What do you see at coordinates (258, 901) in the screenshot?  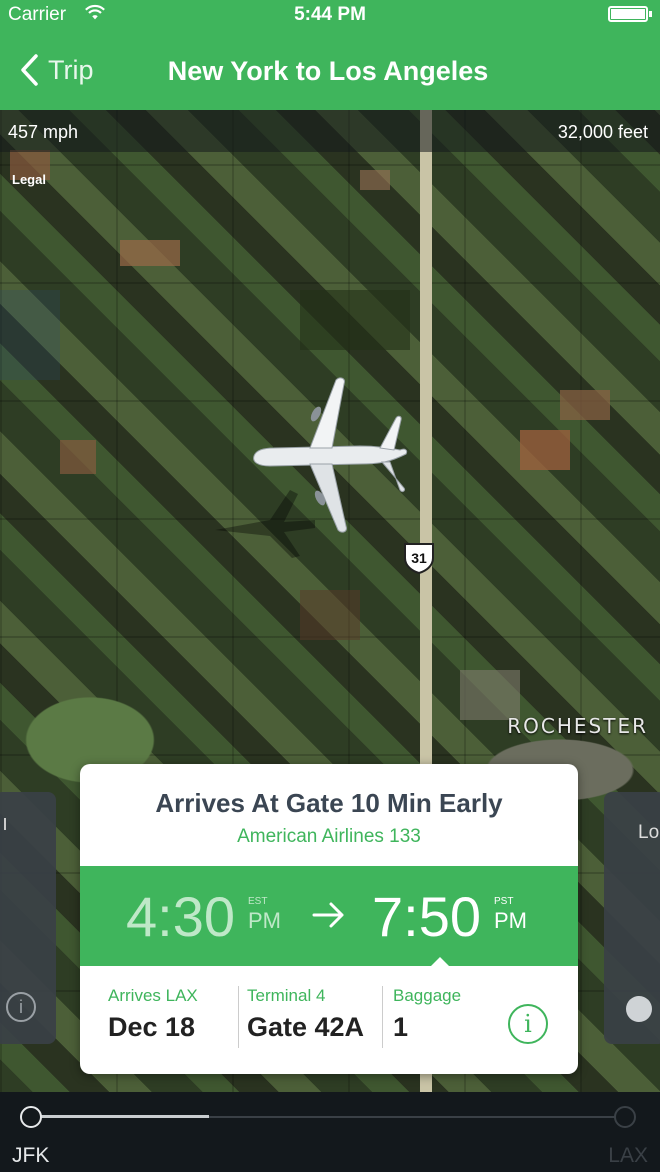 I see `departure-timezone: EST` at bounding box center [258, 901].